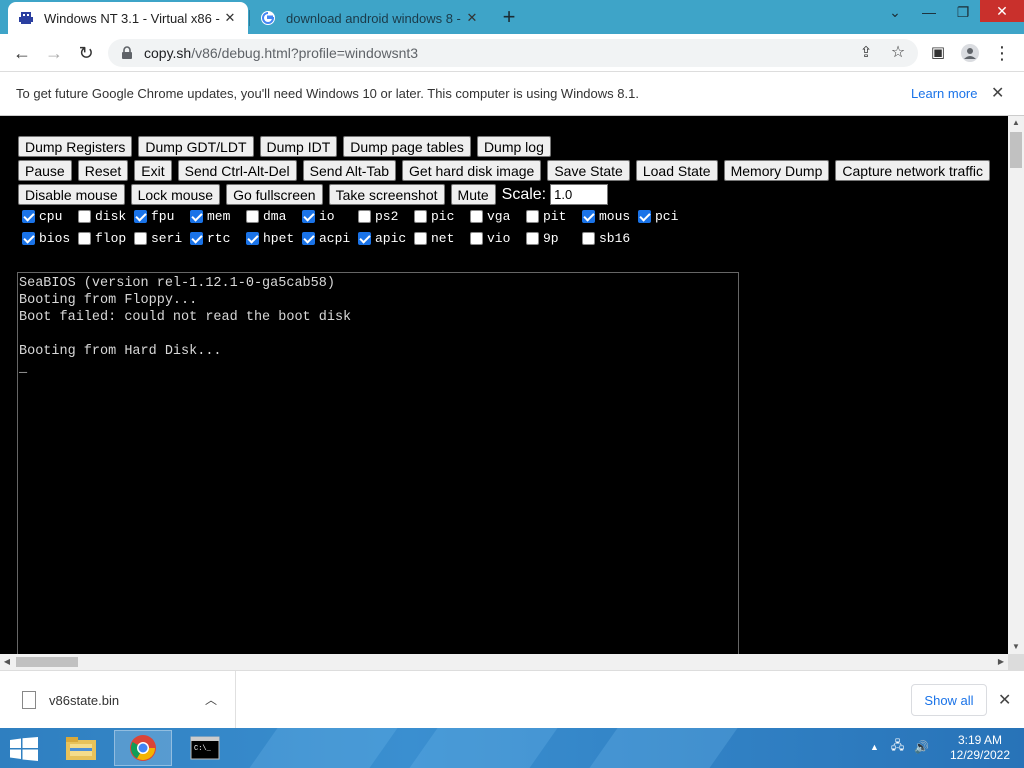 This screenshot has width=1024, height=768. I want to click on log-rtc-checkbox: rtc, so click(218, 238).